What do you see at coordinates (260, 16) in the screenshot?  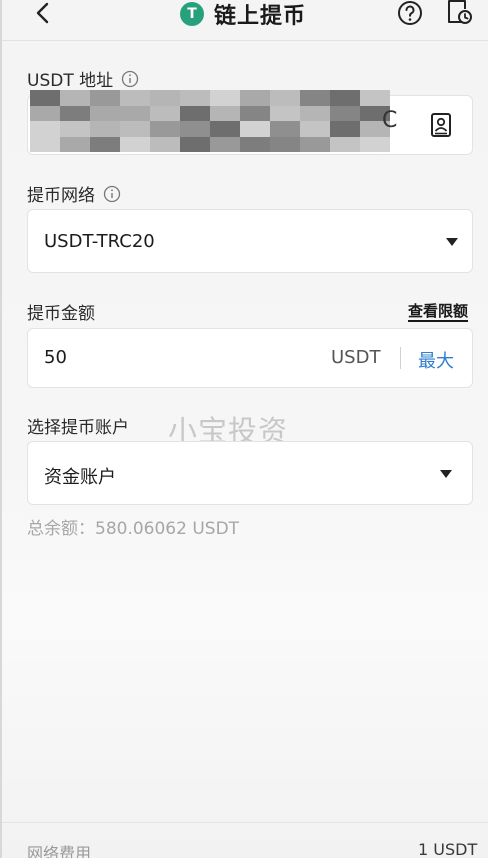 I see `page-title: 链上提币` at bounding box center [260, 16].